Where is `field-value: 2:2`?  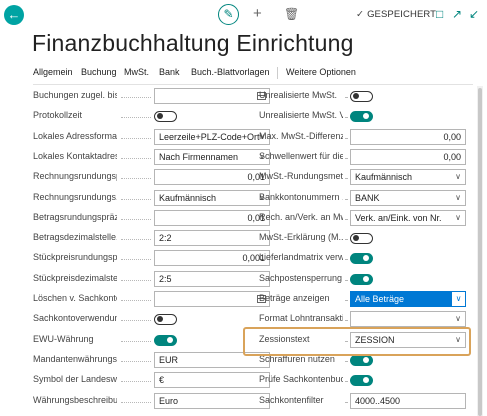
field-value: 2:2 is located at coordinates (165, 238).